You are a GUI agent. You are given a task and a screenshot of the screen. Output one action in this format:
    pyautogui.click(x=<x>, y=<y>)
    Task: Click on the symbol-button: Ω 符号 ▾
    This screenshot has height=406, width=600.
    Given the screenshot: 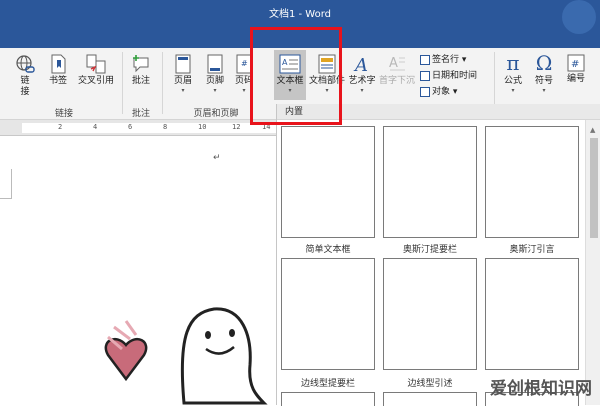 What is the action you would take?
    pyautogui.click(x=544, y=73)
    